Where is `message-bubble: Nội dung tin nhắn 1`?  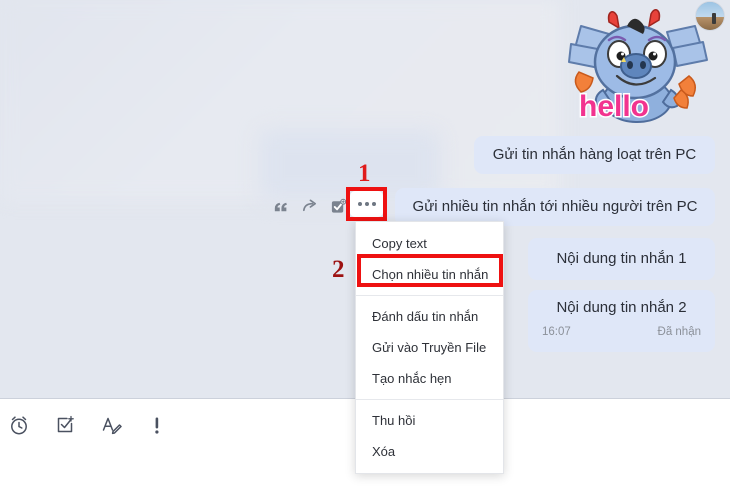
message-bubble: Nội dung tin nhắn 1 is located at coordinates (621, 259).